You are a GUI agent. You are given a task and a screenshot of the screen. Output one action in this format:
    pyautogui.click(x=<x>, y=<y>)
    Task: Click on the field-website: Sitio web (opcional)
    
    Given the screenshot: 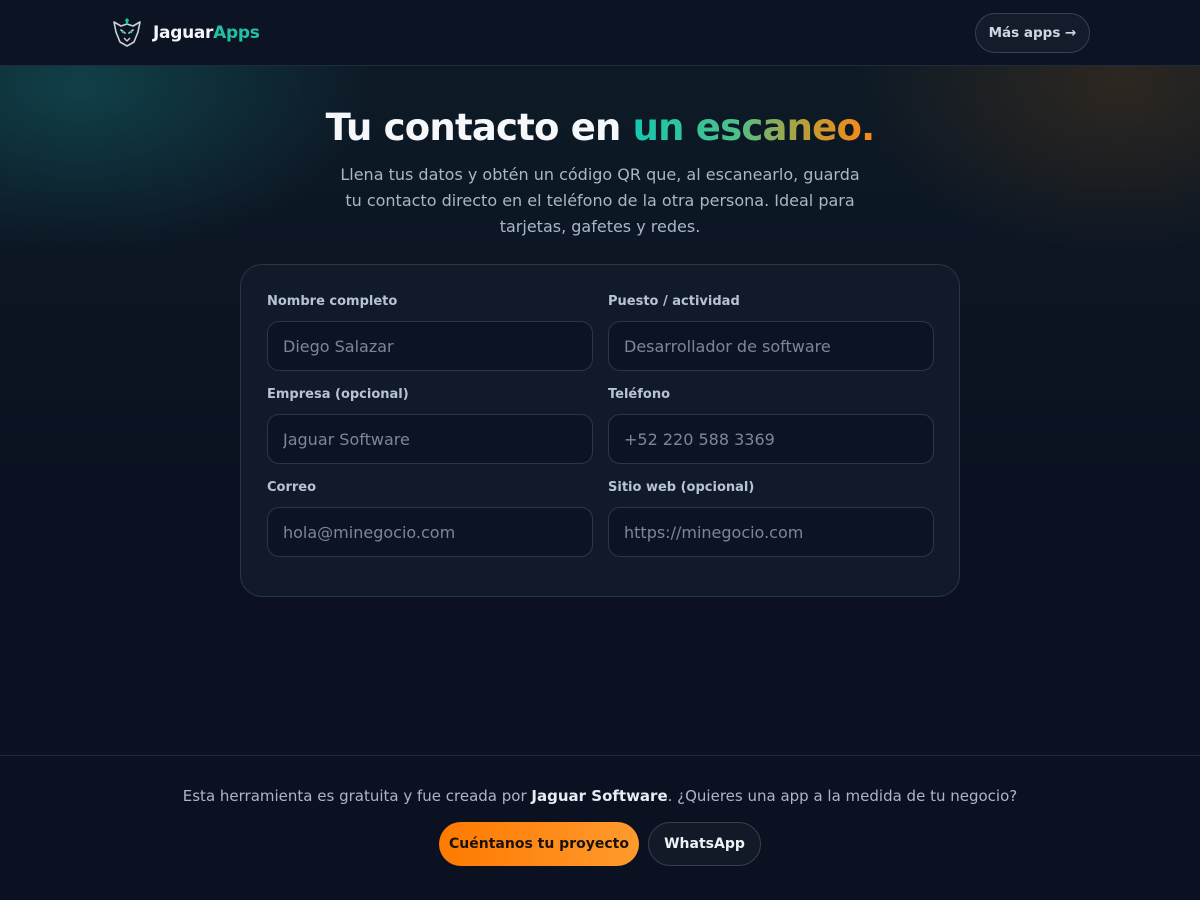 What is the action you would take?
    pyautogui.click(x=771, y=518)
    